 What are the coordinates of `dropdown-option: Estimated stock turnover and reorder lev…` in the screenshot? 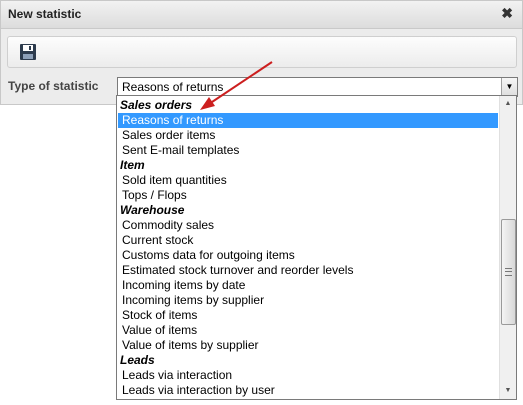 It's located at (308, 270).